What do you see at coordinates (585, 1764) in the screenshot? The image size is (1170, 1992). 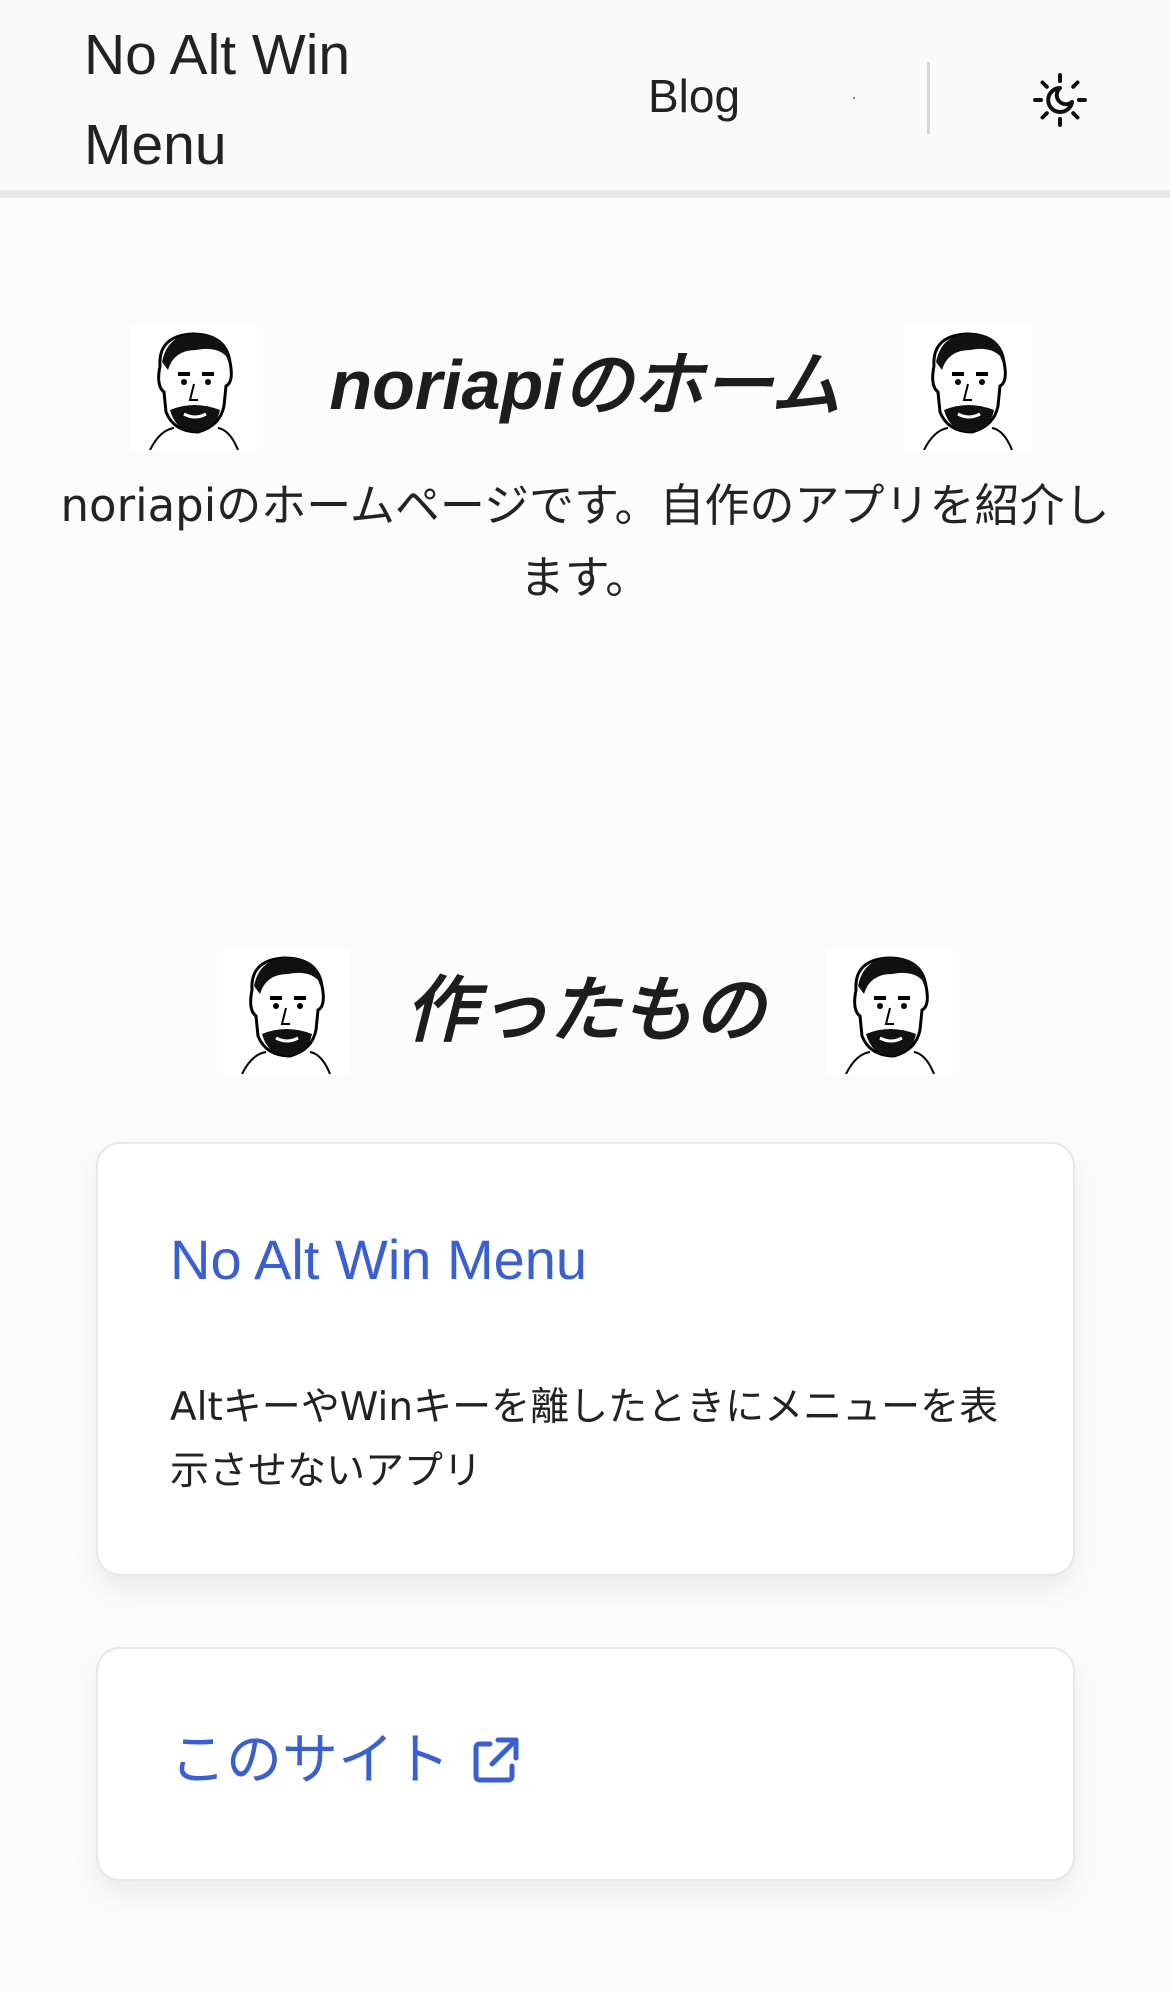 I see `work-card: このサイト` at bounding box center [585, 1764].